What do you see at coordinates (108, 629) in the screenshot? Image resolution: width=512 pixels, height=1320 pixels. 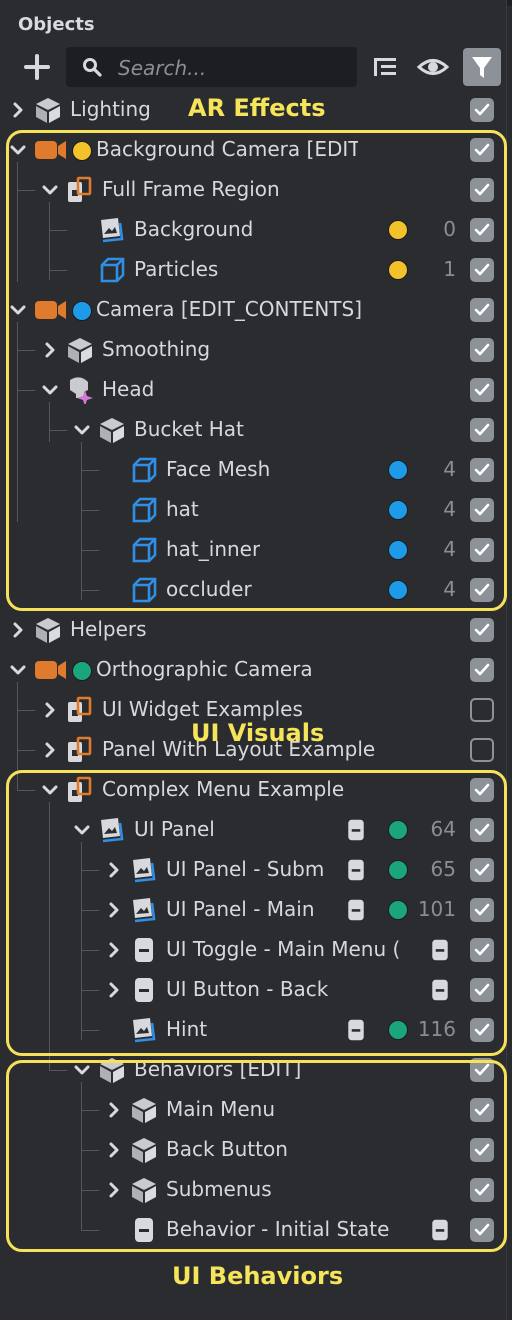 I see `row-label: Helpers` at bounding box center [108, 629].